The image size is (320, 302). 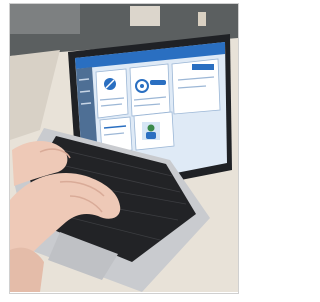 What do you see at coordinates (203, 67) in the screenshot?
I see `screen-top-button` at bounding box center [203, 67].